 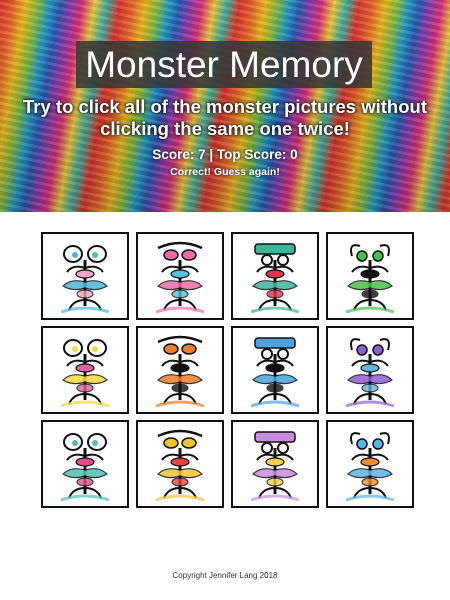 I want to click on page-title: Monster Memory, so click(x=224, y=64).